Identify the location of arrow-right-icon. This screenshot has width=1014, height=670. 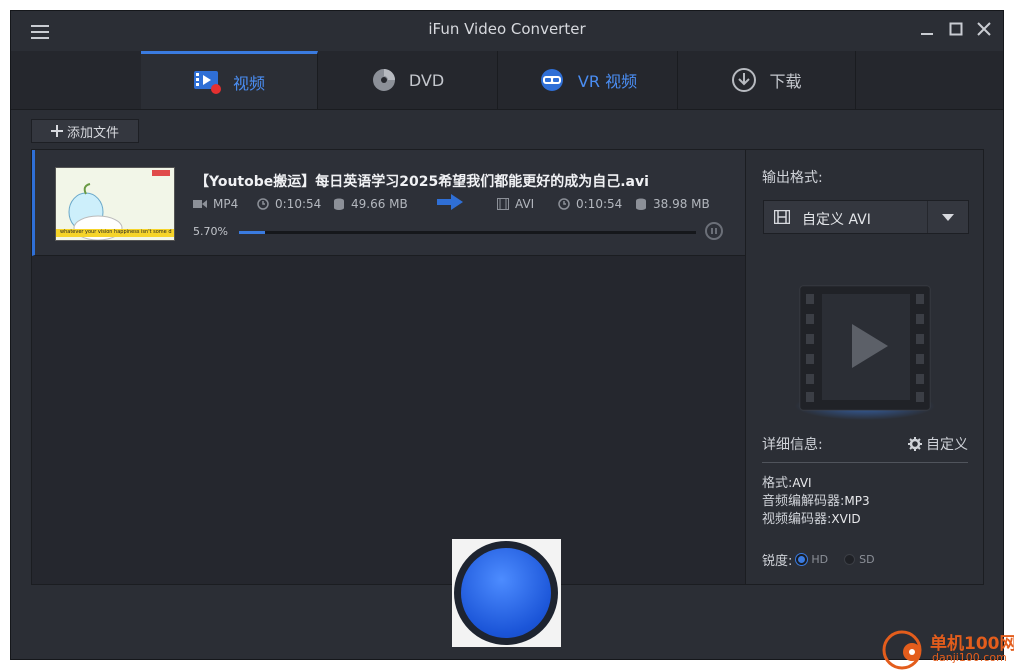
(450, 202).